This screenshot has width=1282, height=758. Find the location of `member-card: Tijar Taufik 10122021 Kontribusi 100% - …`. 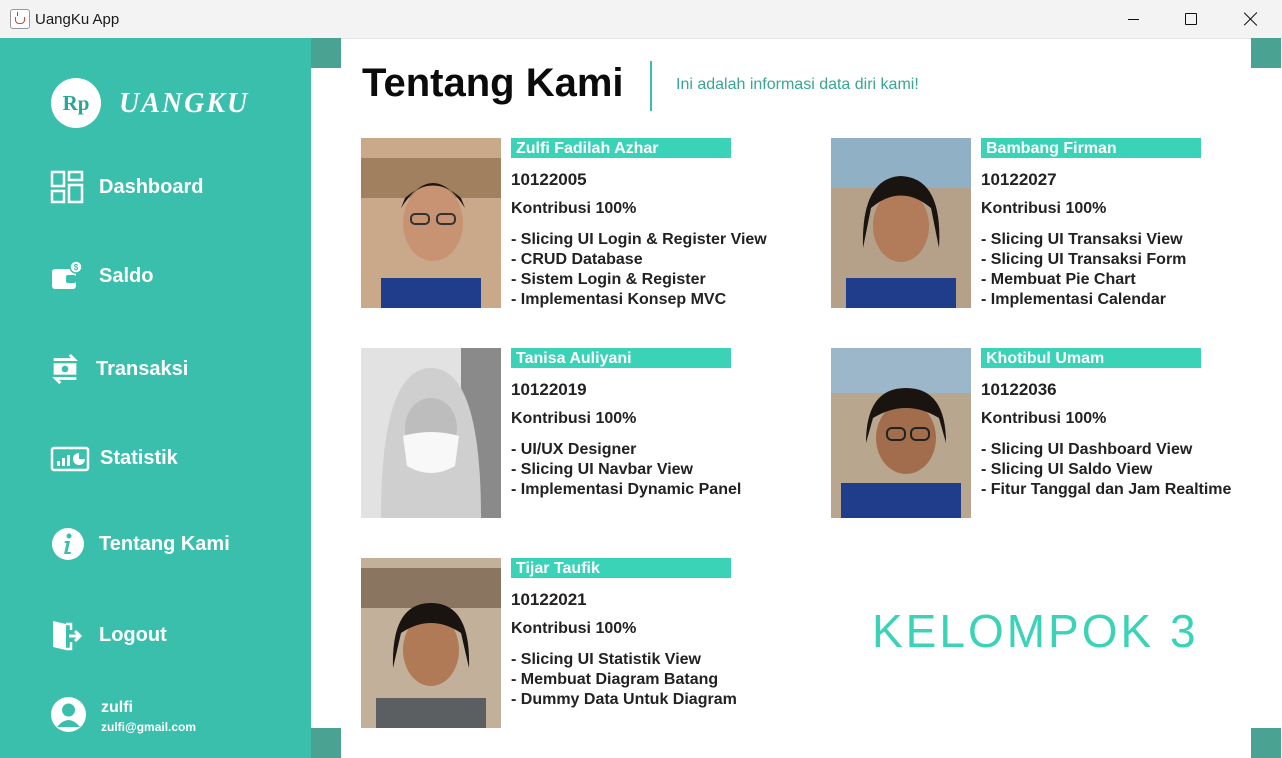

member-card: Tijar Taufik 10122021 Kontribusi 100% - … is located at coordinates (581, 643).